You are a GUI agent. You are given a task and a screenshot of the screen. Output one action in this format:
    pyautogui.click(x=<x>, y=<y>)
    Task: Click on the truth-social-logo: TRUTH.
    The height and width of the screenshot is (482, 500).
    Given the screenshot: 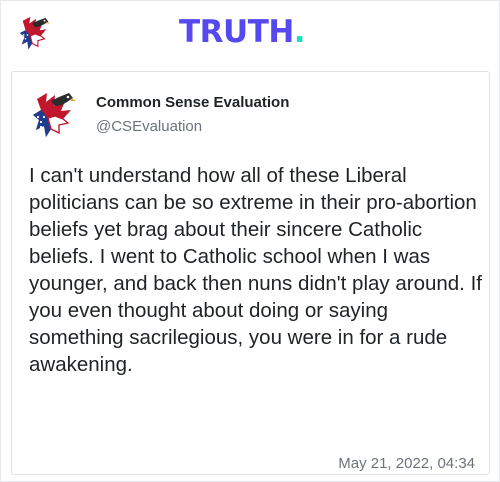 What is the action you would take?
    pyautogui.click(x=242, y=32)
    